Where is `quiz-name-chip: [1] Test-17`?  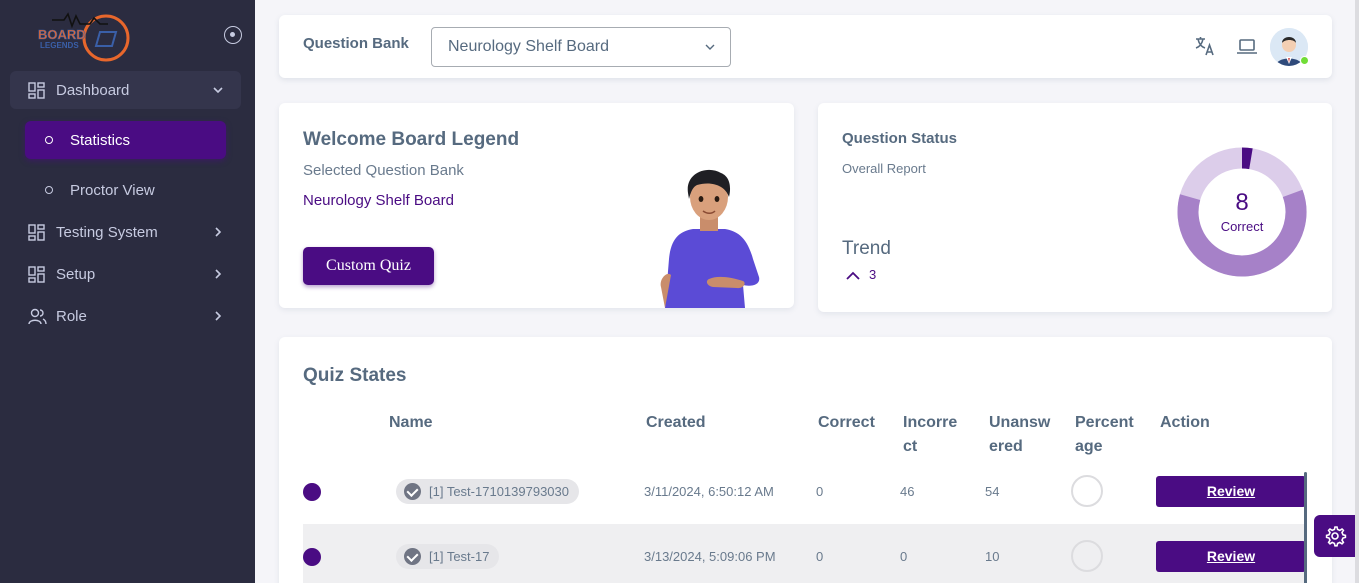
quiz-name-chip: [1] Test-17 is located at coordinates (448, 556).